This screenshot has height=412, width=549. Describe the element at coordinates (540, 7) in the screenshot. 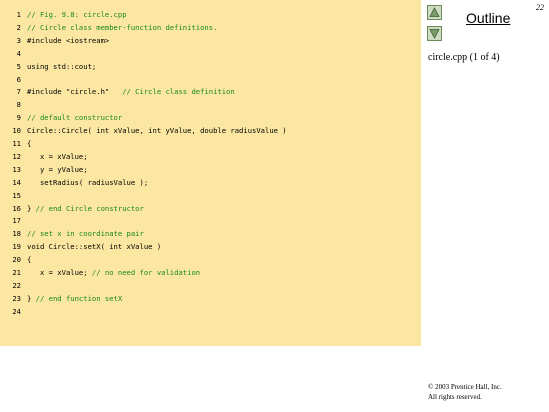

I see `page-number: 22` at that location.